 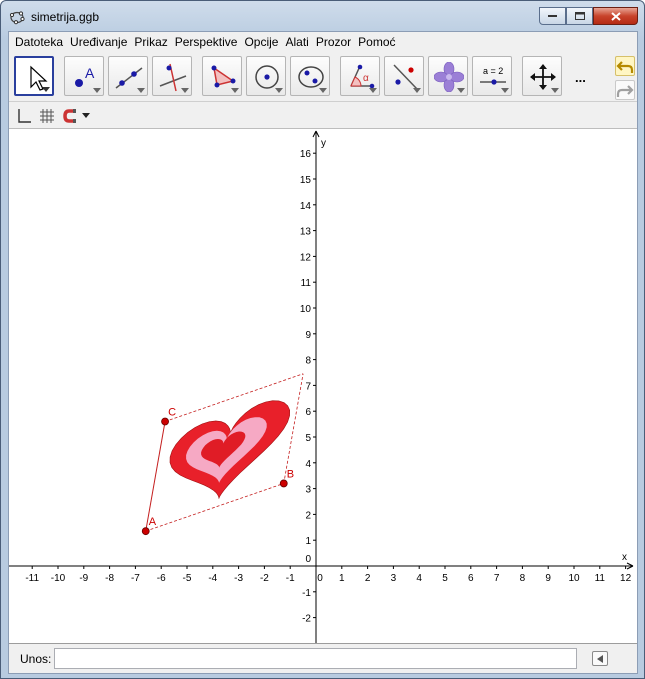 What do you see at coordinates (394, 578) in the screenshot?
I see `x-tick-label: 3` at bounding box center [394, 578].